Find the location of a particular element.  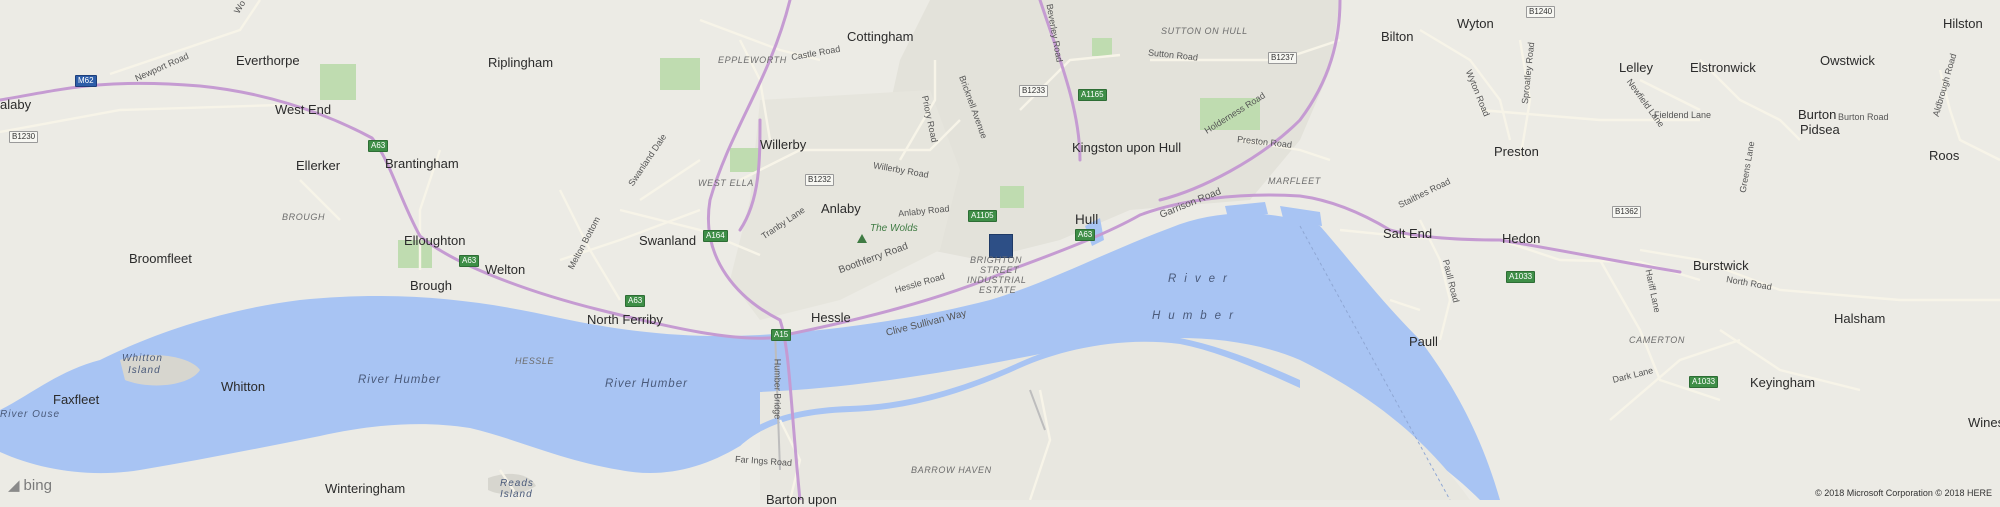

label-winteringham: Winteringham is located at coordinates (365, 488).